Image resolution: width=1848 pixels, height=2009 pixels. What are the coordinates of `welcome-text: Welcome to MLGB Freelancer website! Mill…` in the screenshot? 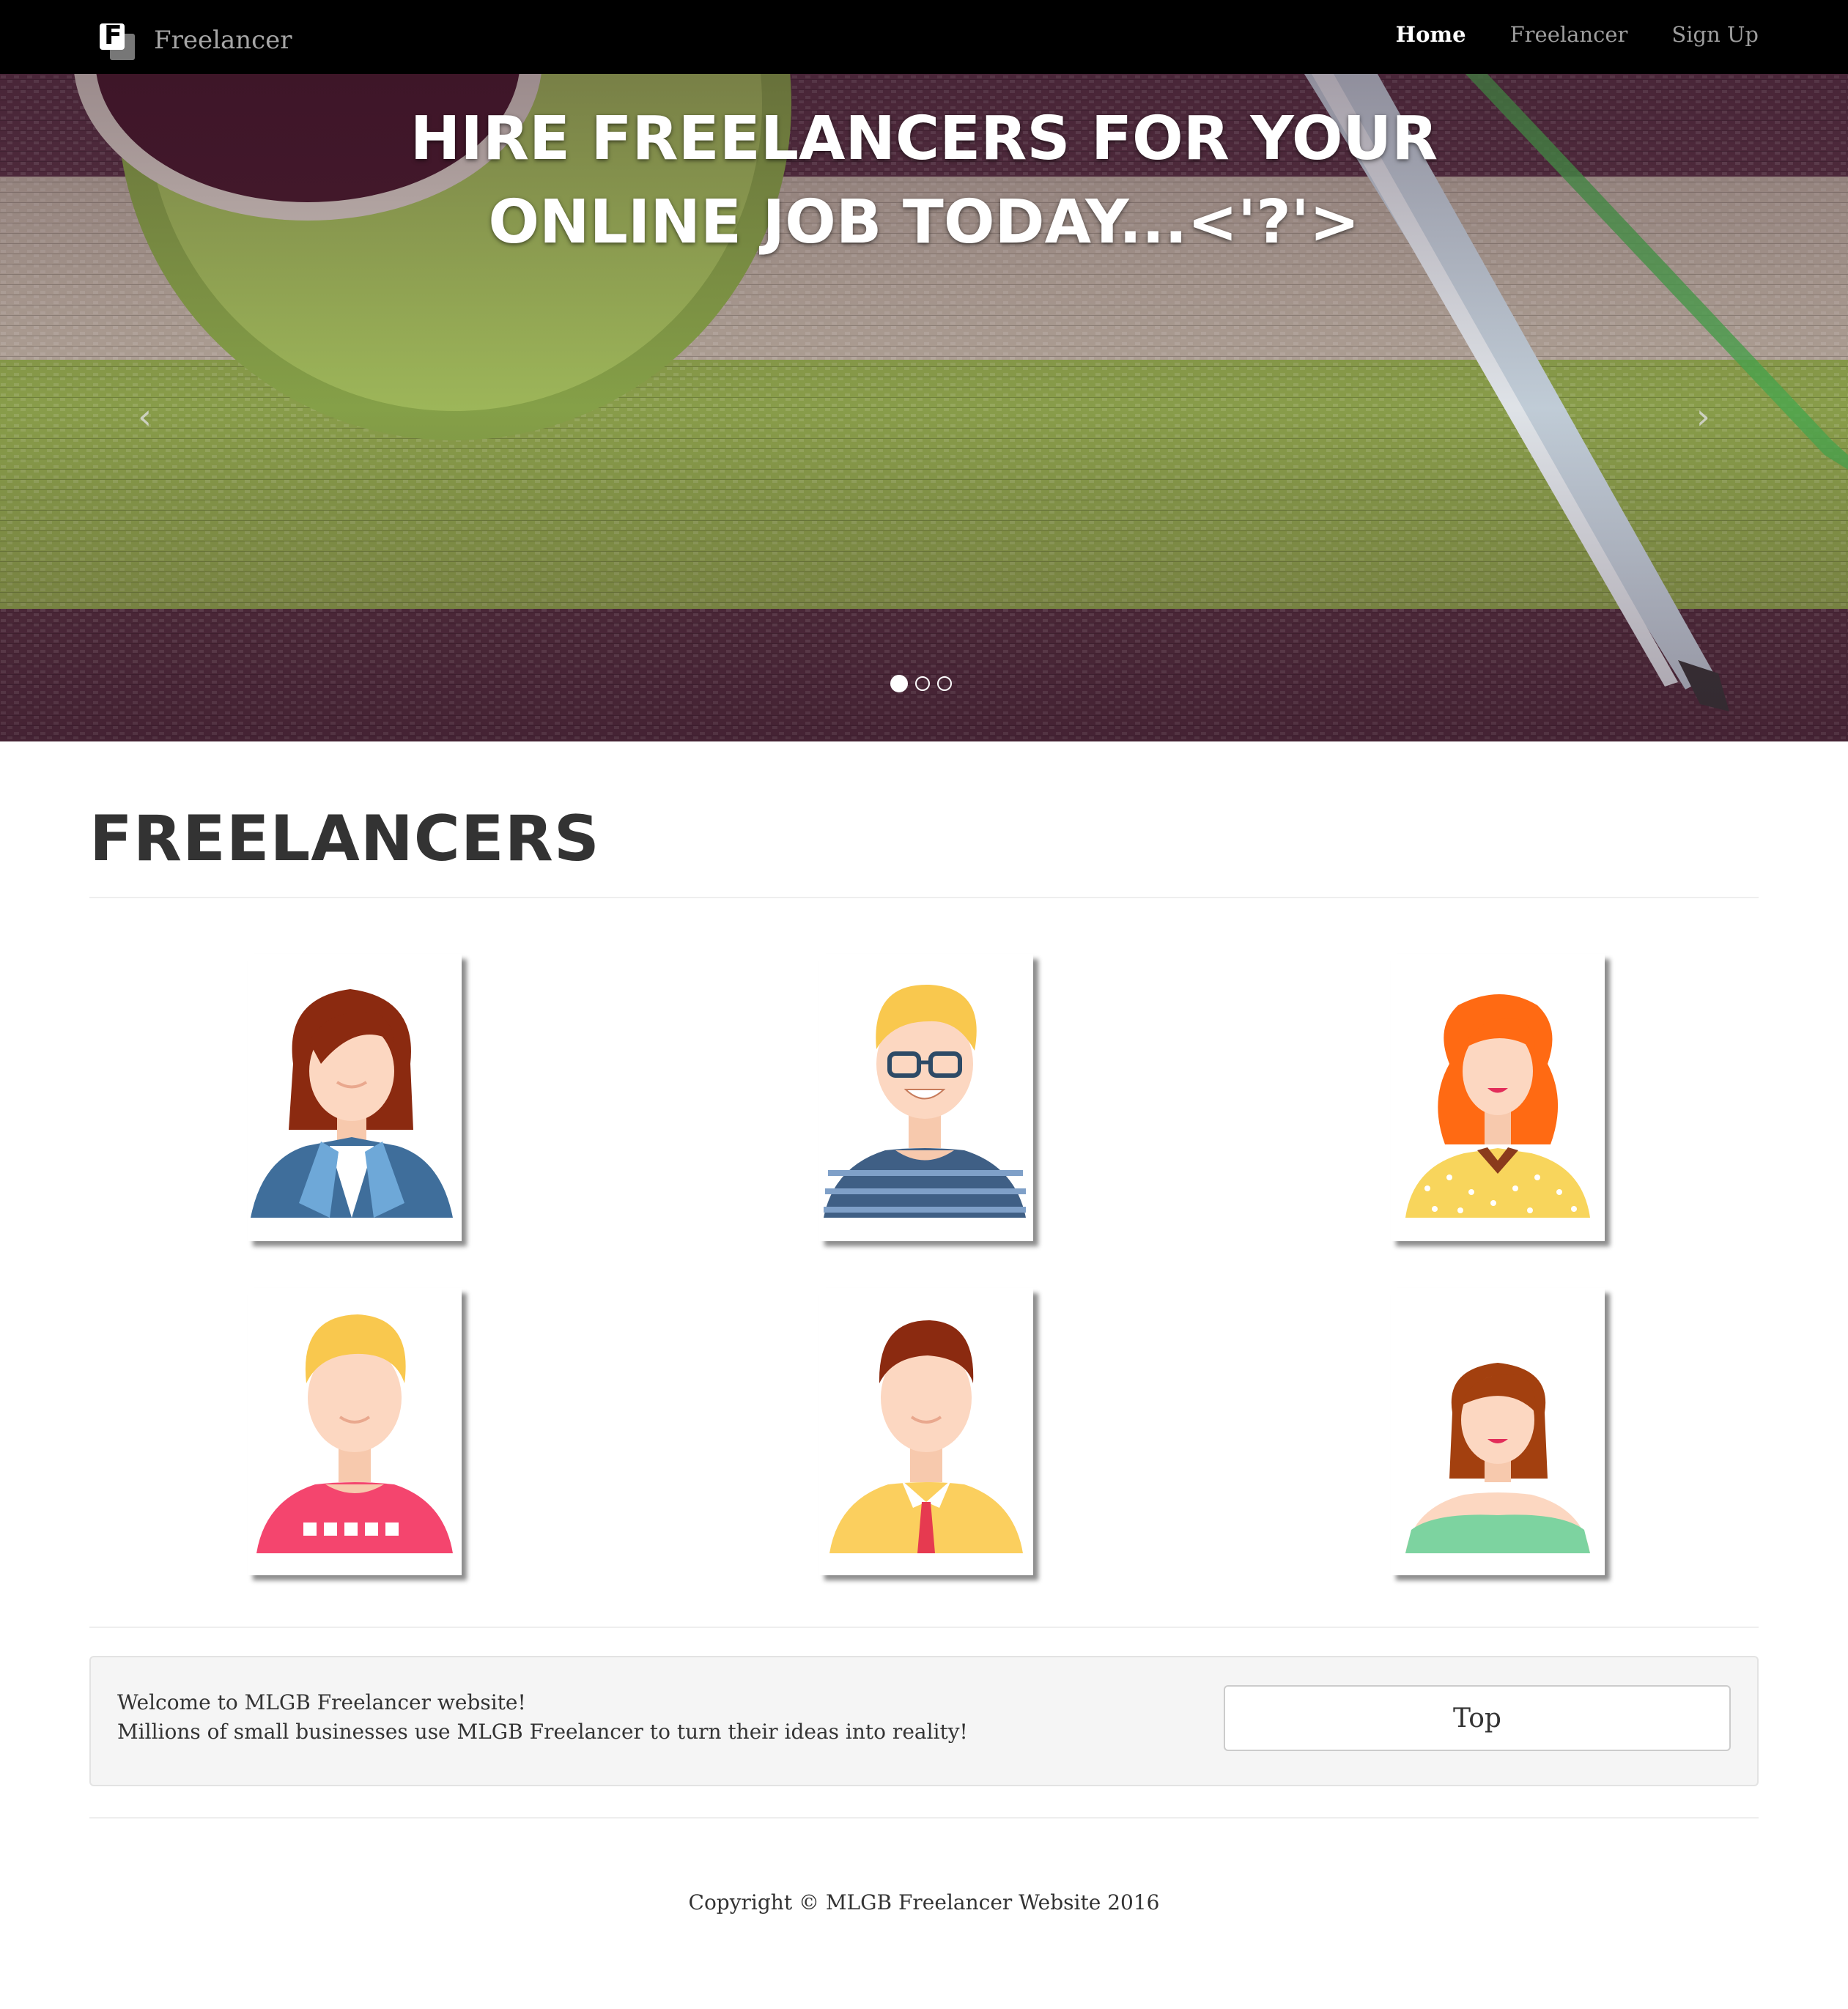 It's located at (542, 1717).